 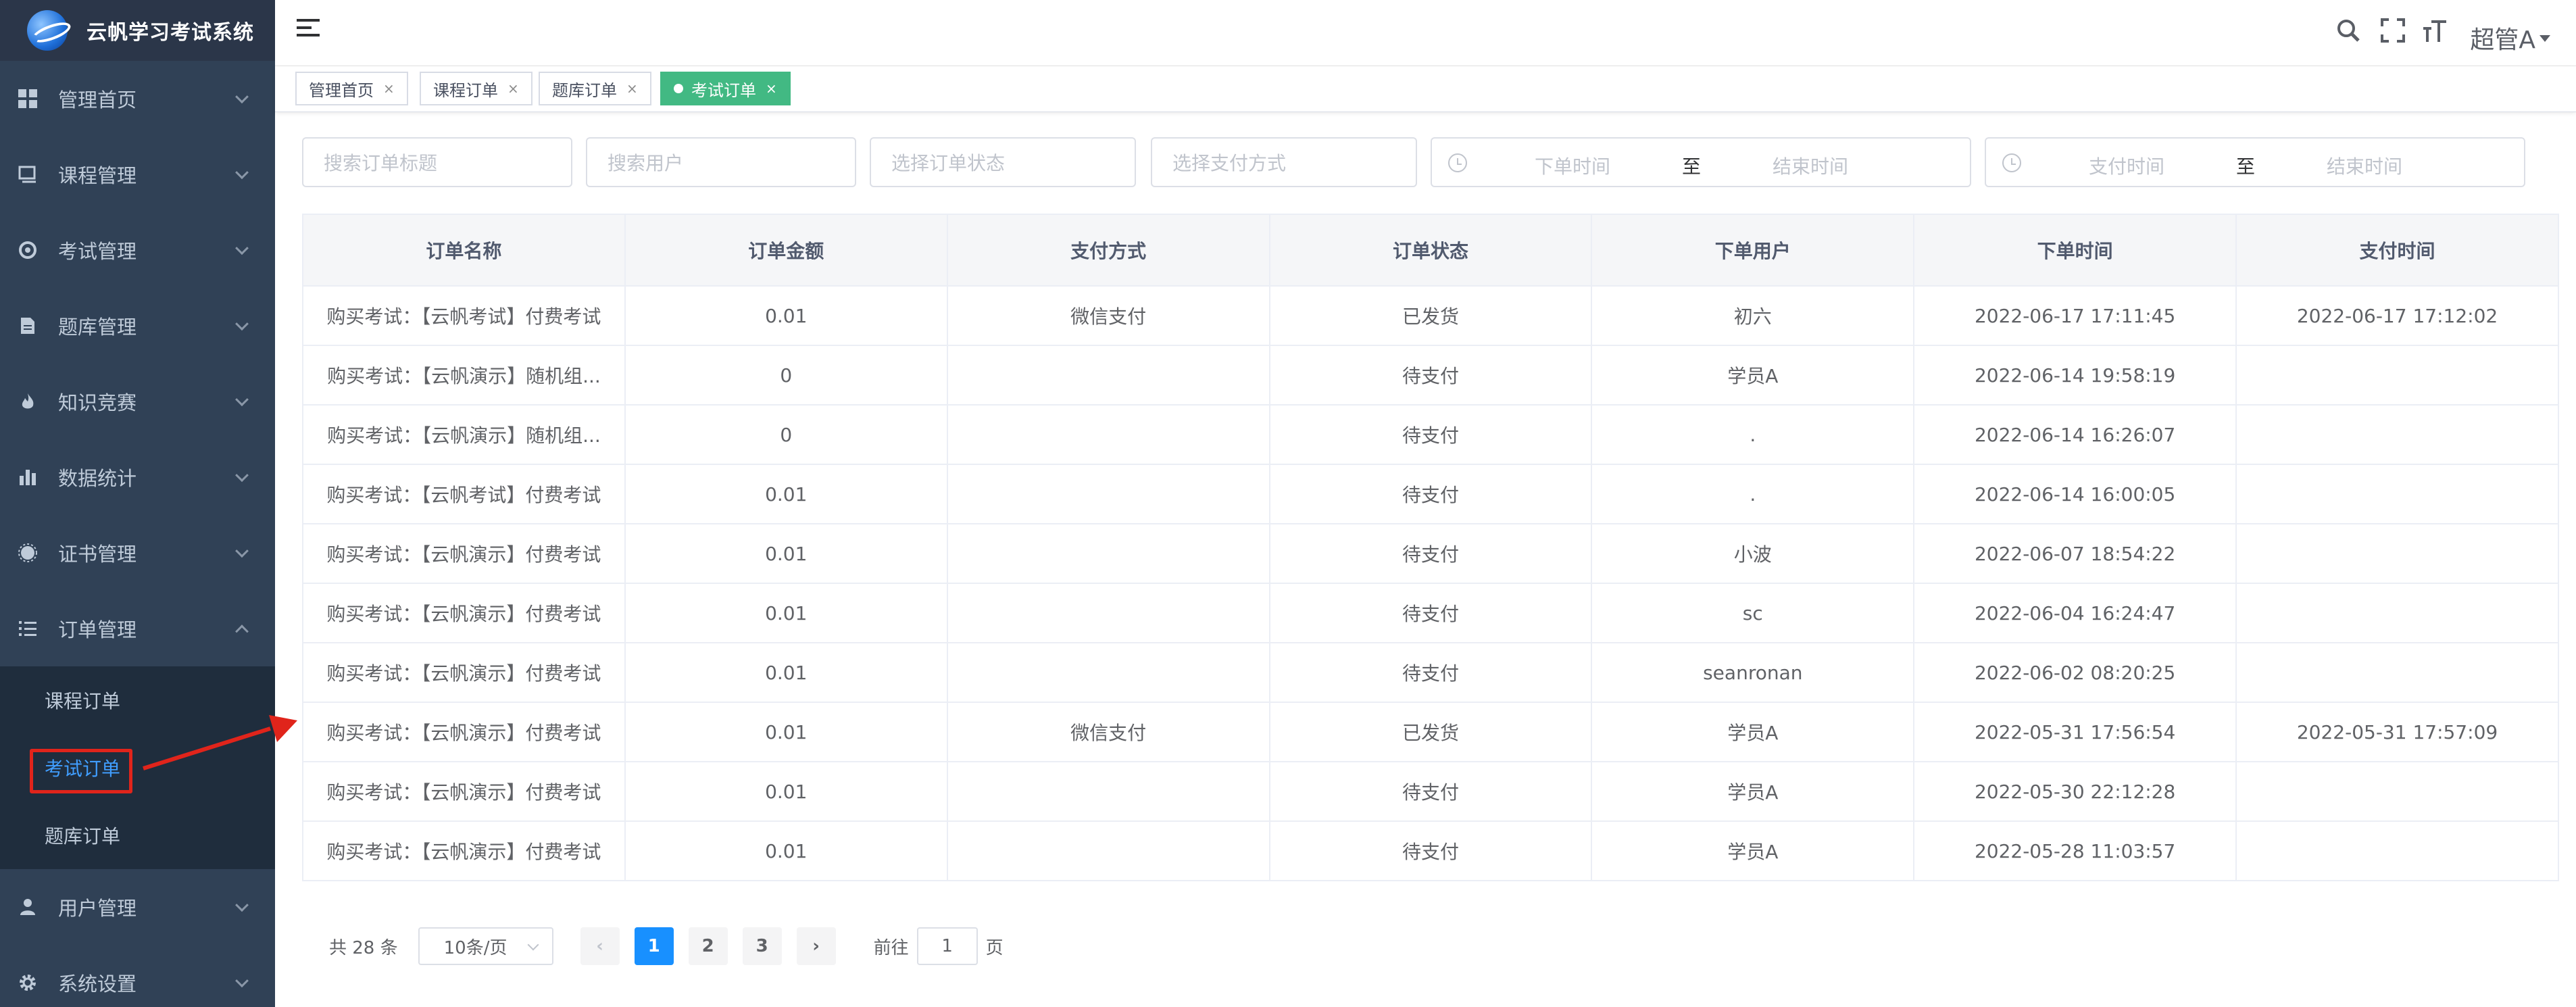 I want to click on order-time-range-picker: 下单时间 至 结束时间, so click(x=1701, y=162).